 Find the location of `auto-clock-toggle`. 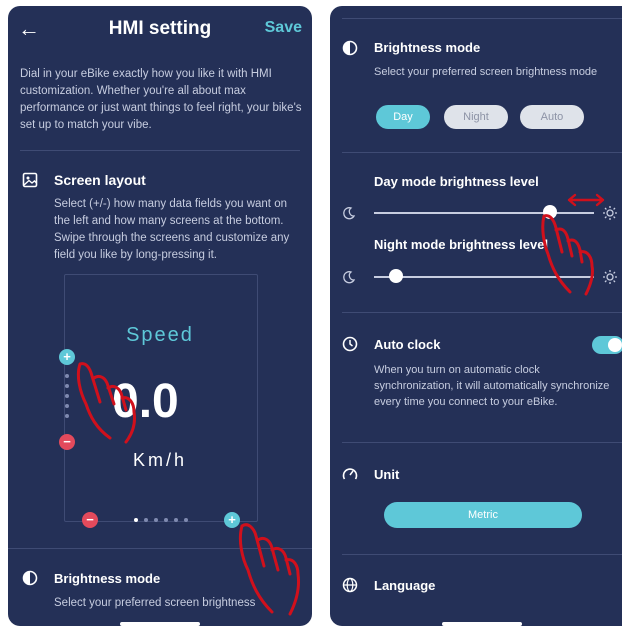

auto-clock-toggle is located at coordinates (607, 345).